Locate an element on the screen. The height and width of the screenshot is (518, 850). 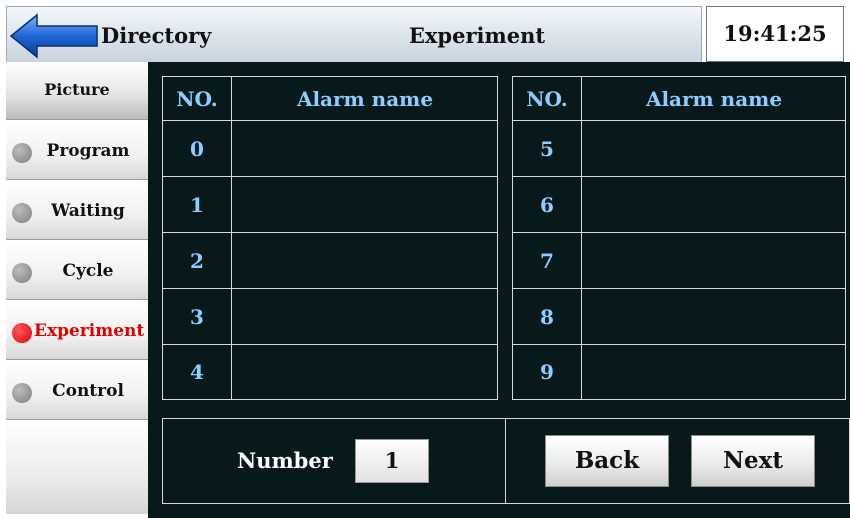
table-row: 6 is located at coordinates (679, 205).